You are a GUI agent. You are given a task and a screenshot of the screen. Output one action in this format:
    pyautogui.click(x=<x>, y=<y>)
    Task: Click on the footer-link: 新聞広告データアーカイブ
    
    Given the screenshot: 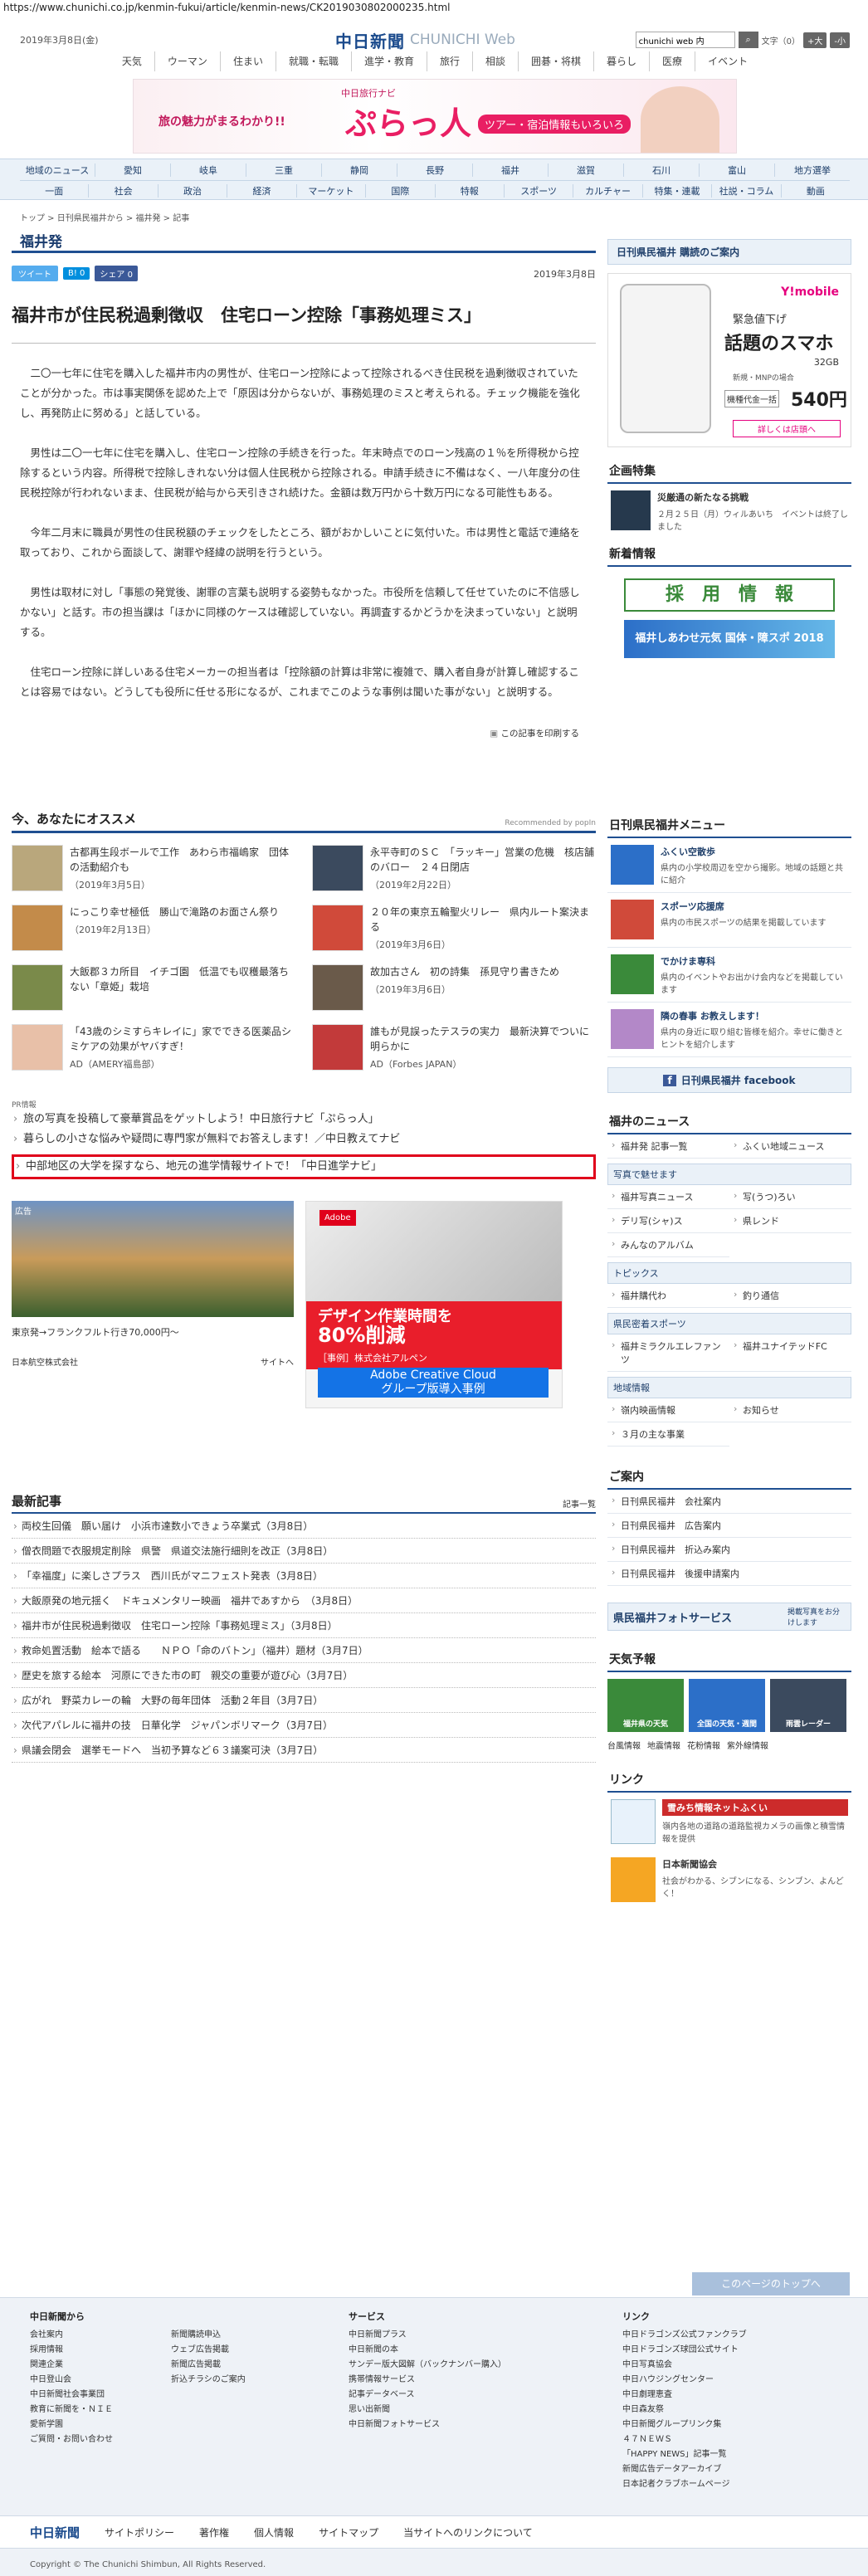 What is the action you would take?
    pyautogui.click(x=684, y=2470)
    